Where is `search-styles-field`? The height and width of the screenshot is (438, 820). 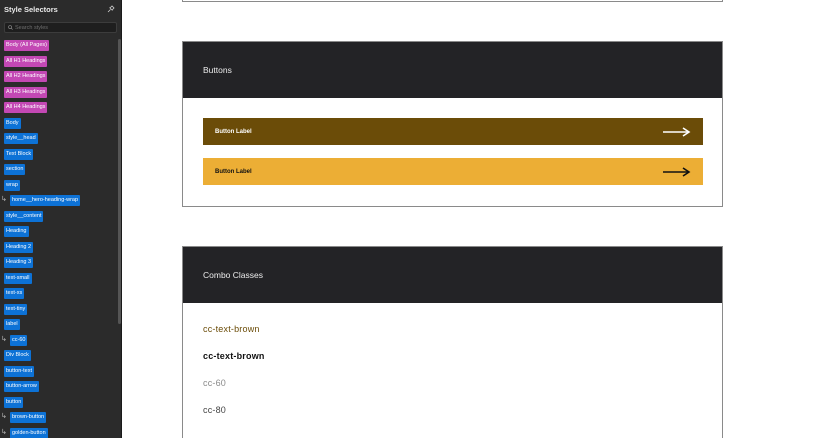 search-styles-field is located at coordinates (60, 27).